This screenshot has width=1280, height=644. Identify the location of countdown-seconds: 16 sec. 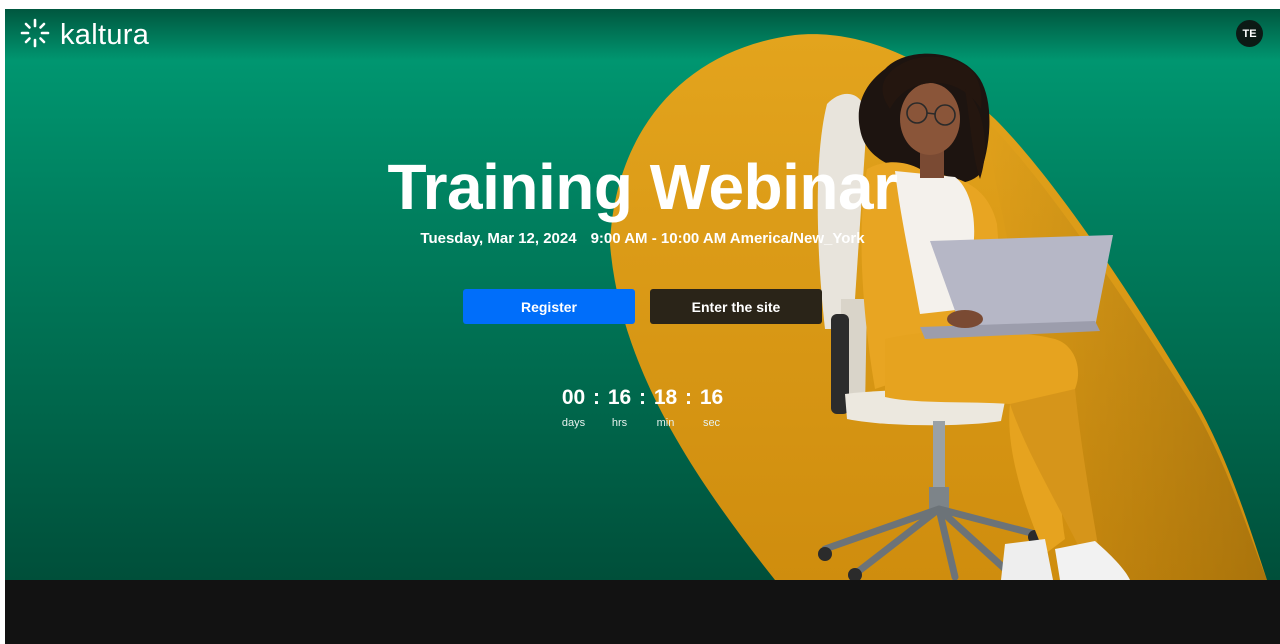
(712, 408).